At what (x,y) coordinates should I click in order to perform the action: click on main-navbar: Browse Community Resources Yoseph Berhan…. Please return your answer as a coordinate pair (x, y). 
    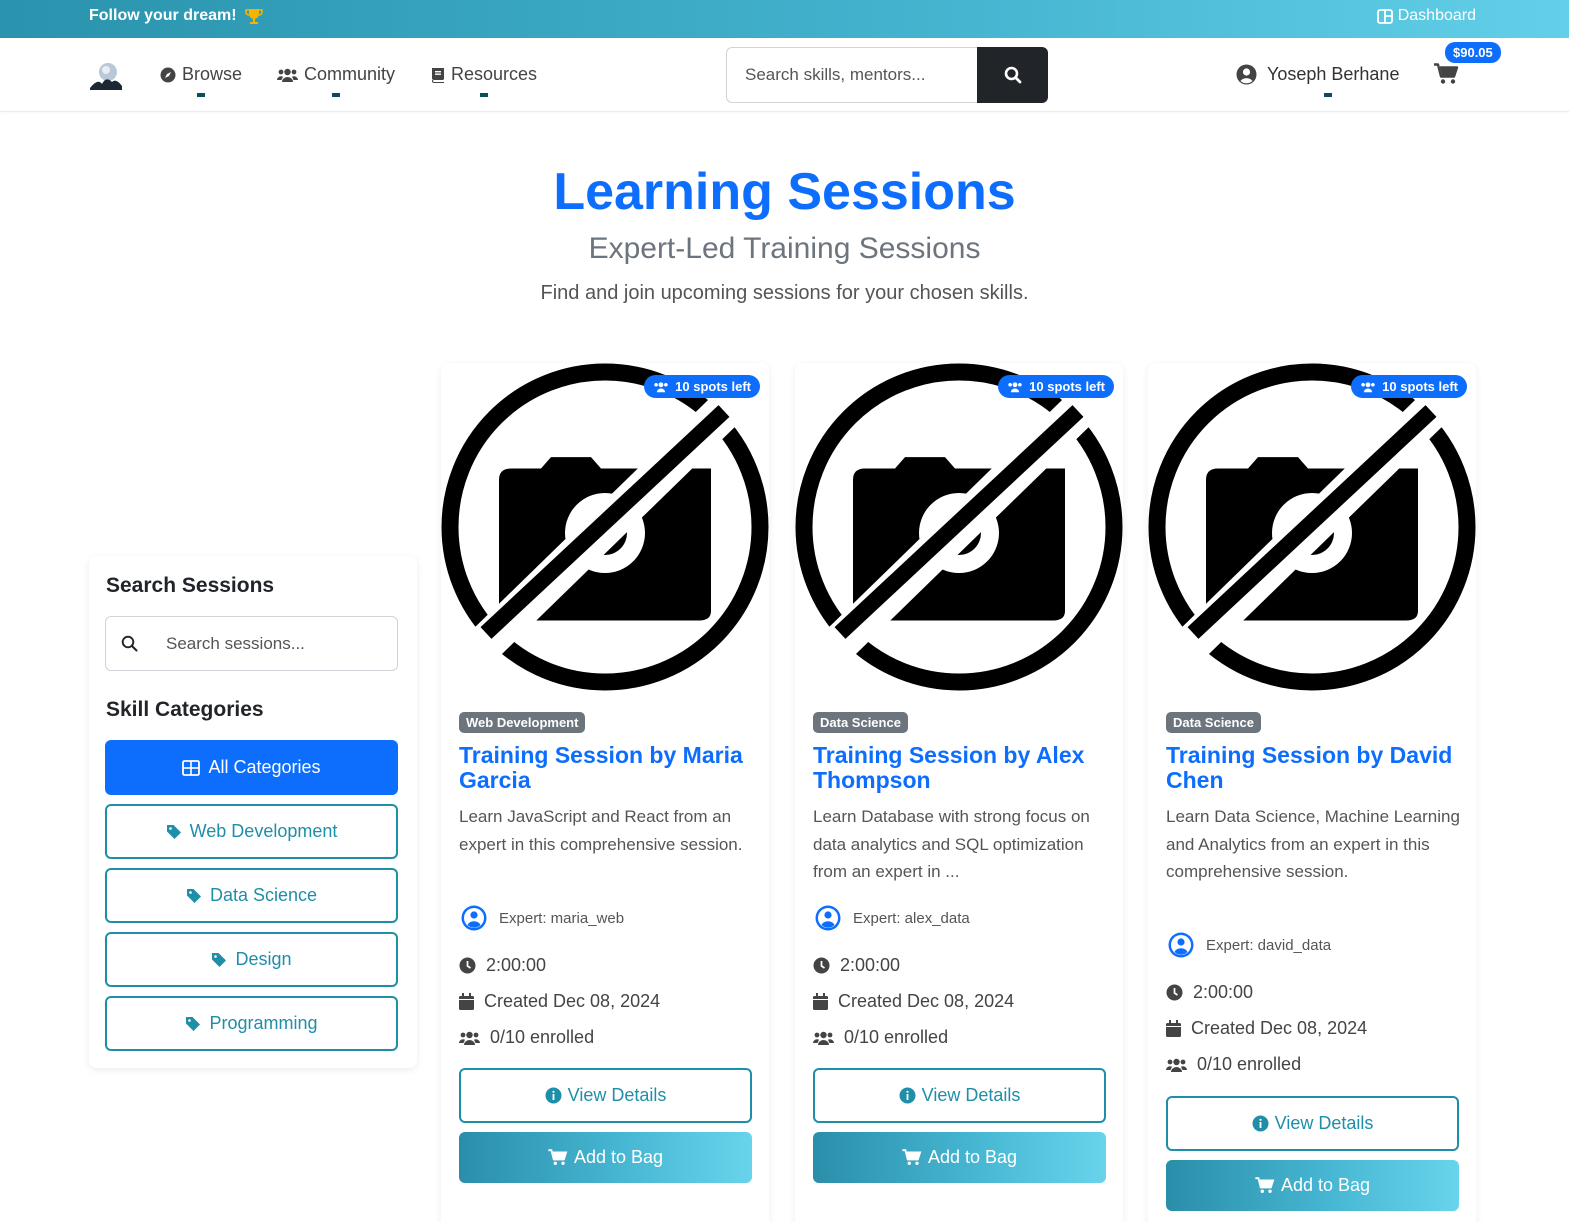
    Looking at the image, I should click on (784, 75).